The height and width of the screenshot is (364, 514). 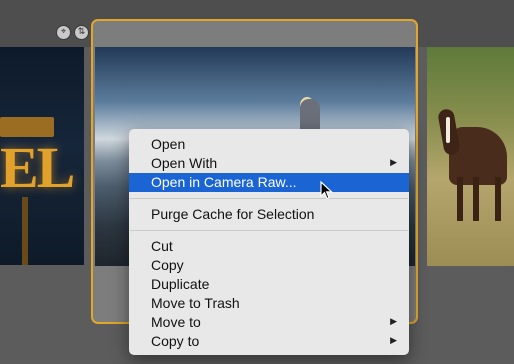 What do you see at coordinates (162, 246) in the screenshot?
I see `menu-item-label: Cut` at bounding box center [162, 246].